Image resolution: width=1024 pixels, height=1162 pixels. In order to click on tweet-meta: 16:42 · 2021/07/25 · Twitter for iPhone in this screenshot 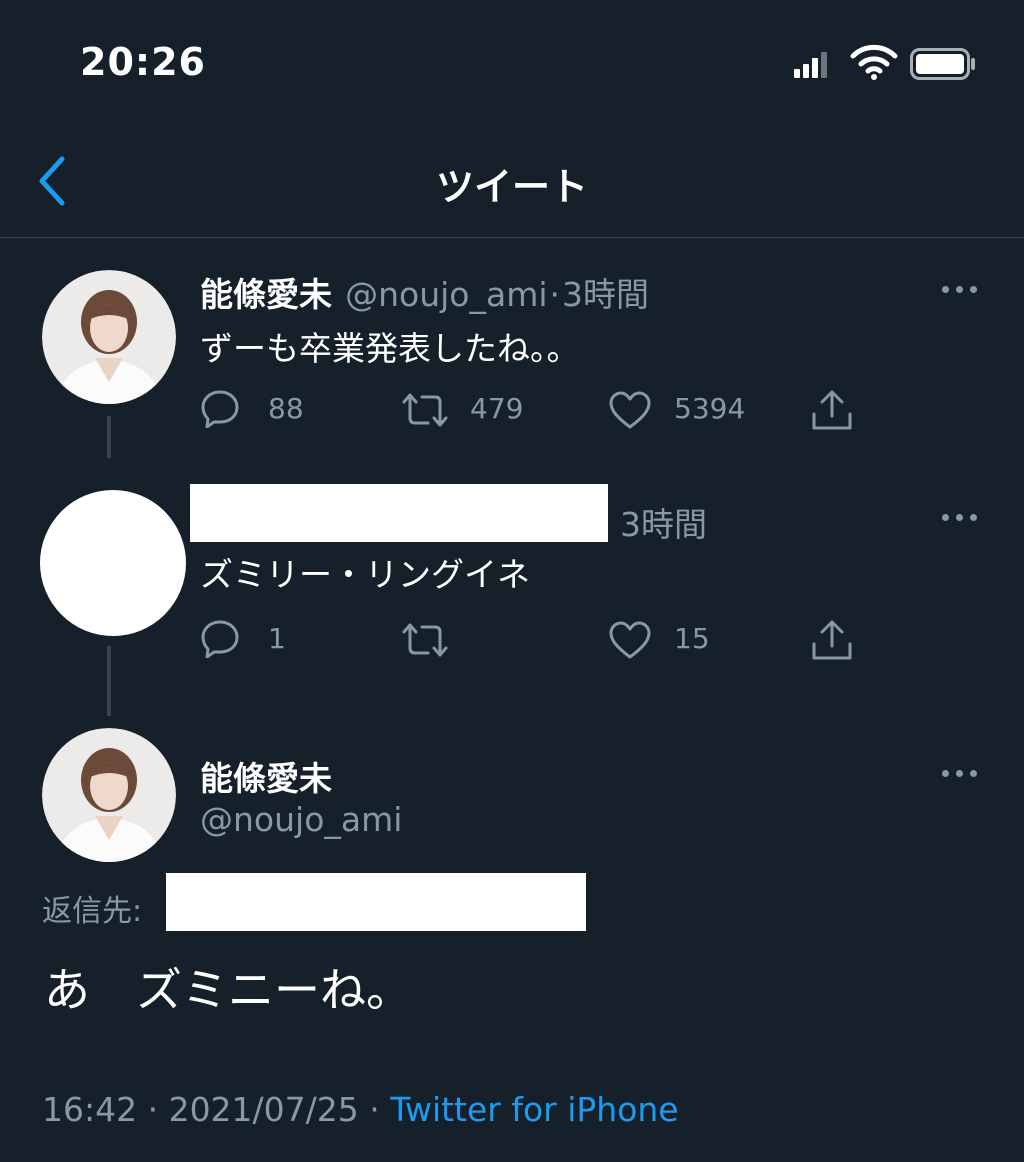, I will do `click(360, 1109)`.